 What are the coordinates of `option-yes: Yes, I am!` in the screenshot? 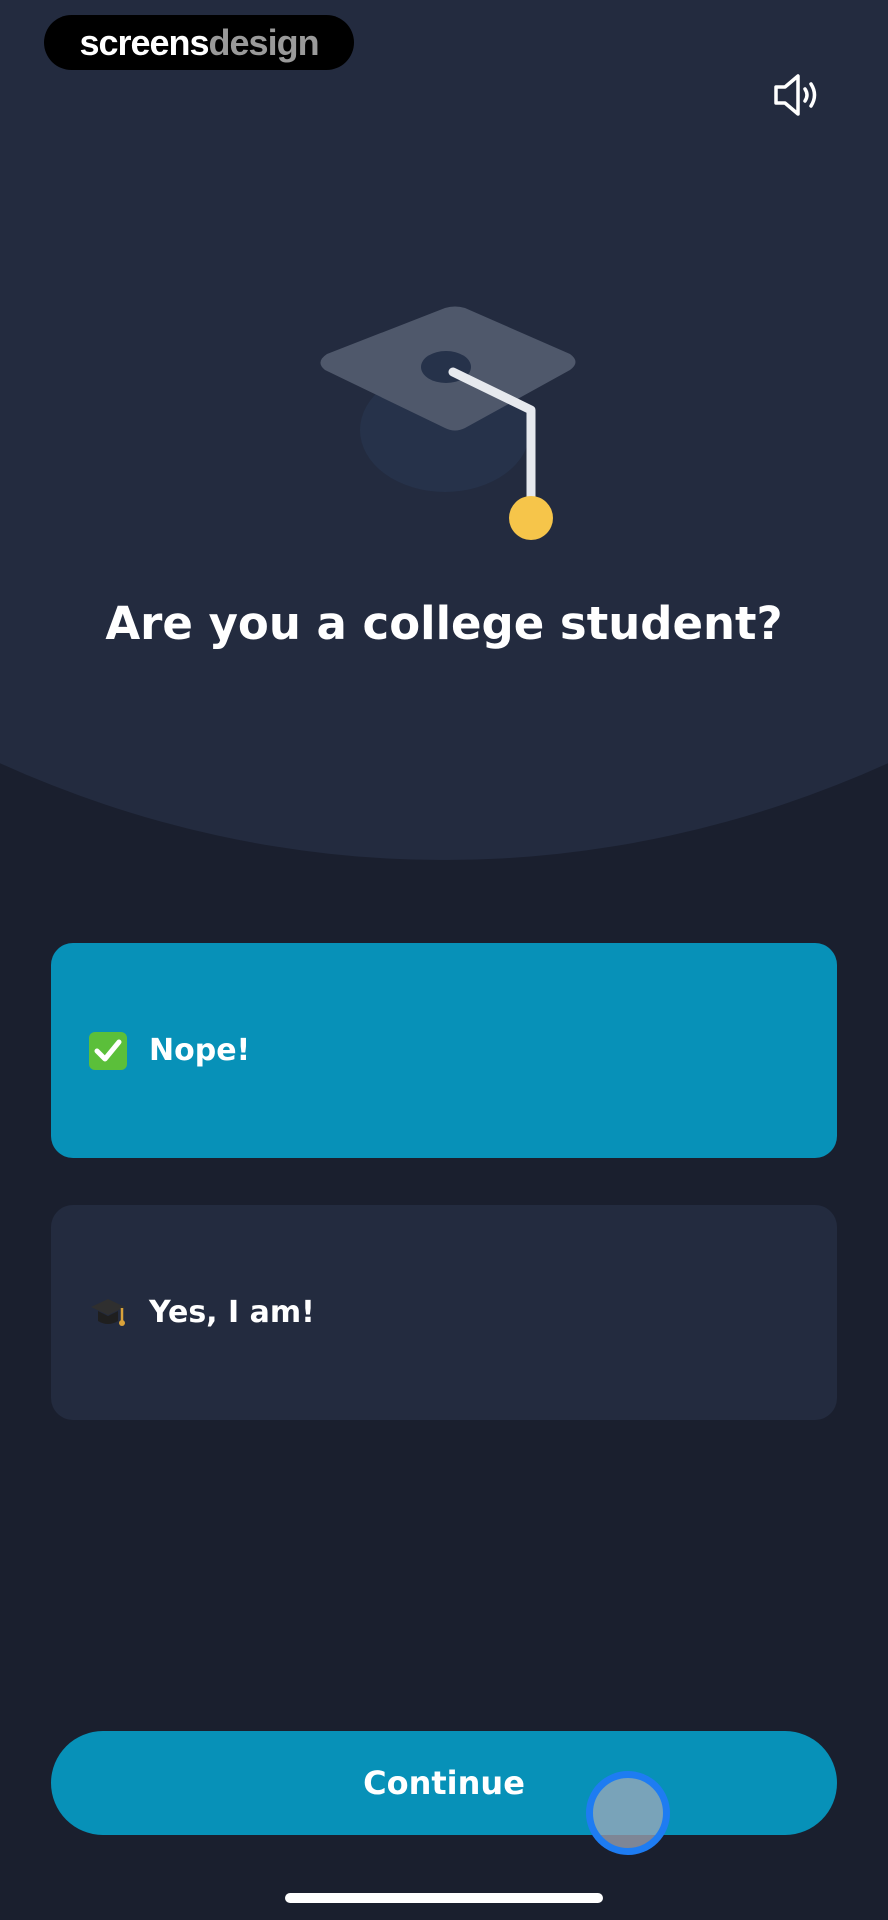 It's located at (444, 1312).